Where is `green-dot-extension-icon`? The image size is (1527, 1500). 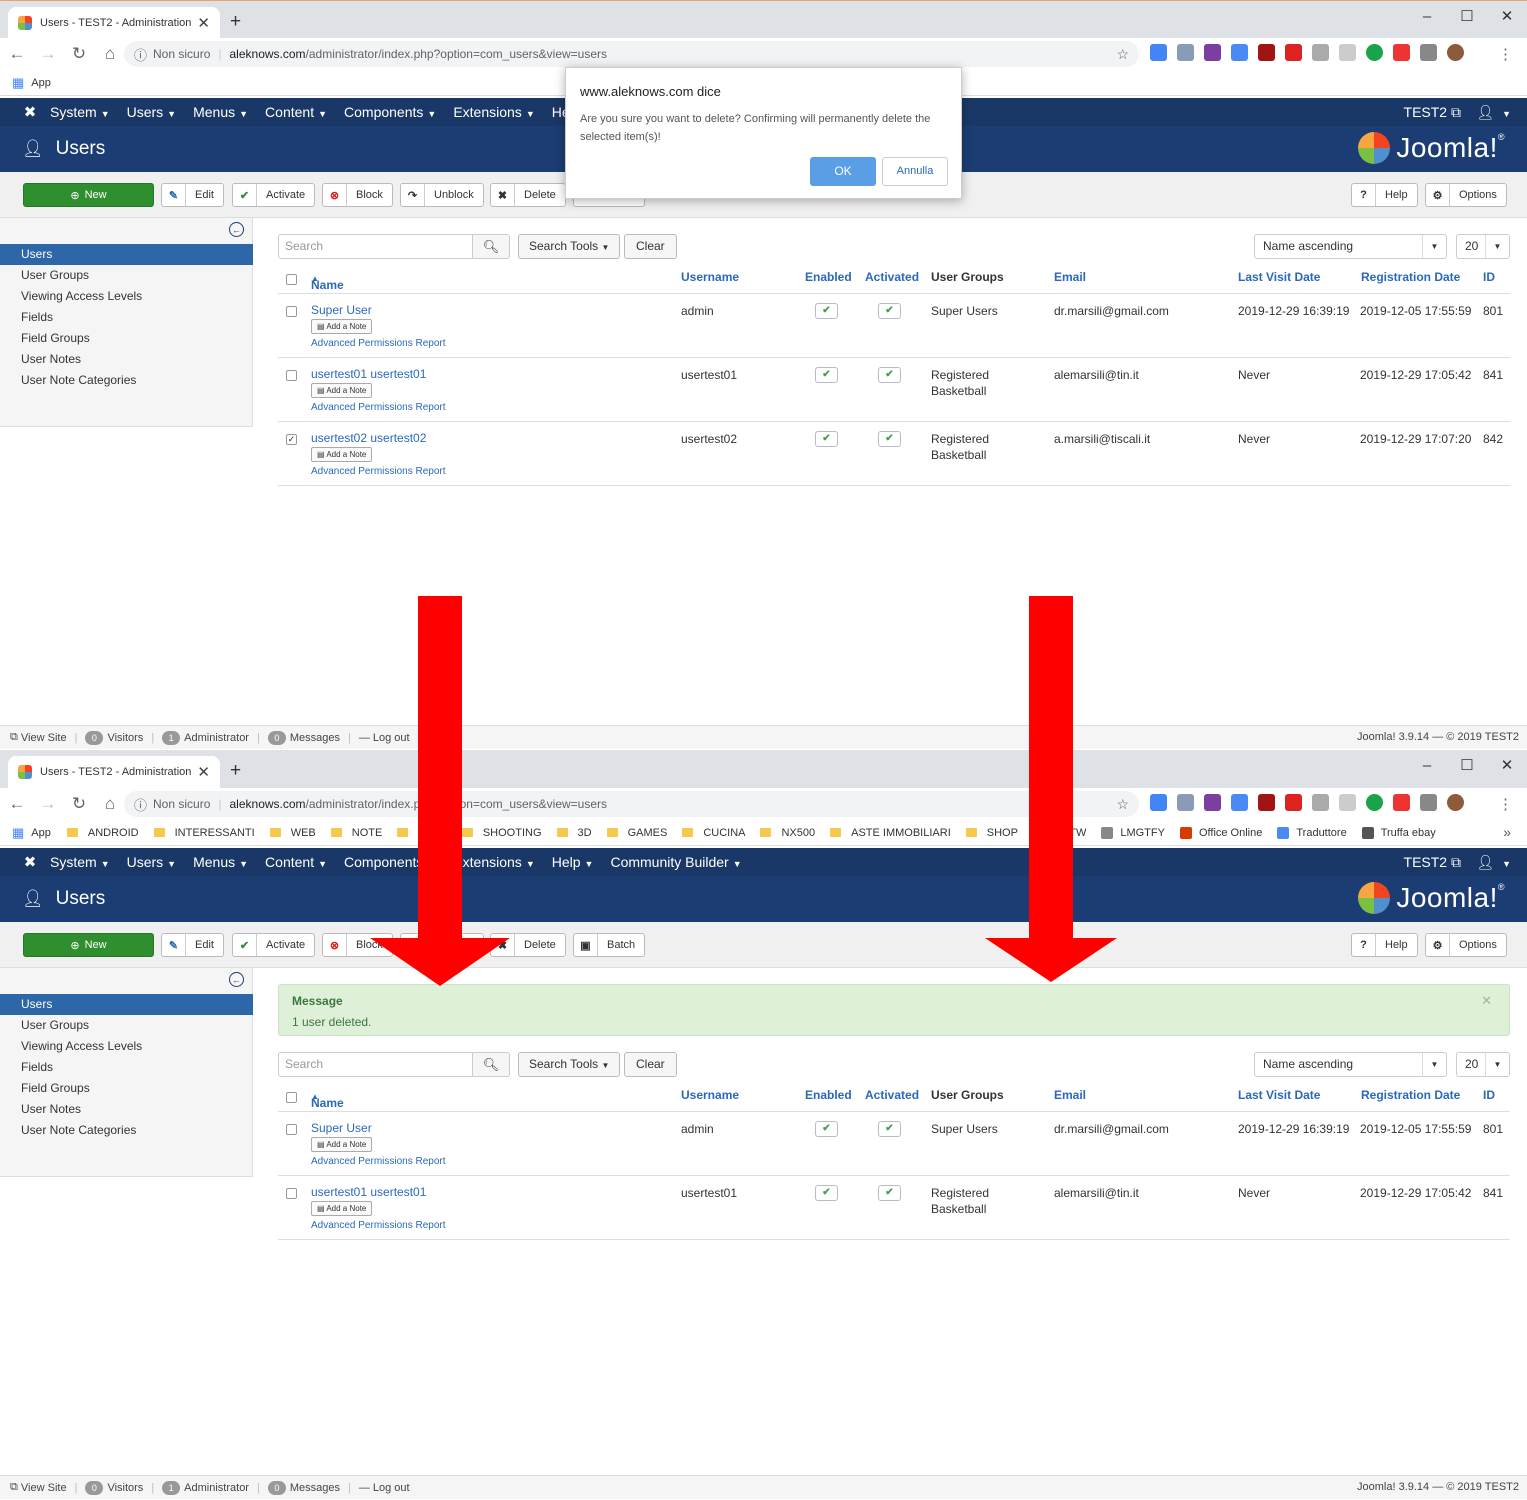
green-dot-extension-icon is located at coordinates (1374, 802).